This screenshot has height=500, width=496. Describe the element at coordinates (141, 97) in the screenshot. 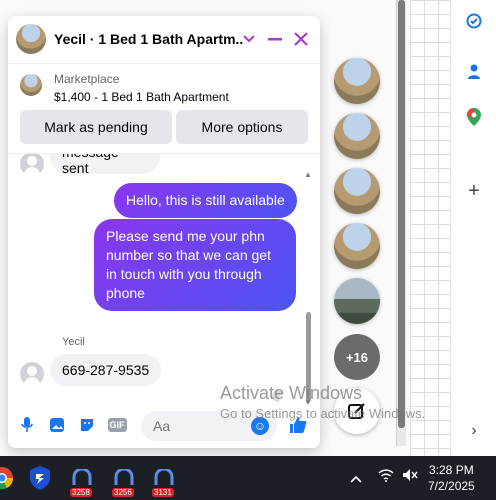

I see `listing-info: $1,400 - 1 Bed 1 Bath Apartment` at that location.